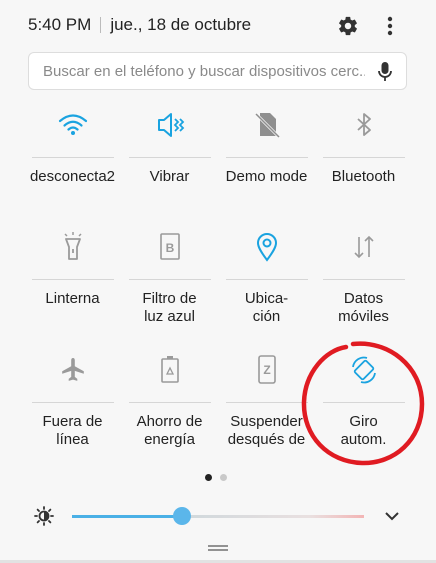 The height and width of the screenshot is (563, 436). Describe the element at coordinates (348, 26) in the screenshot. I see `gear-icon` at that location.